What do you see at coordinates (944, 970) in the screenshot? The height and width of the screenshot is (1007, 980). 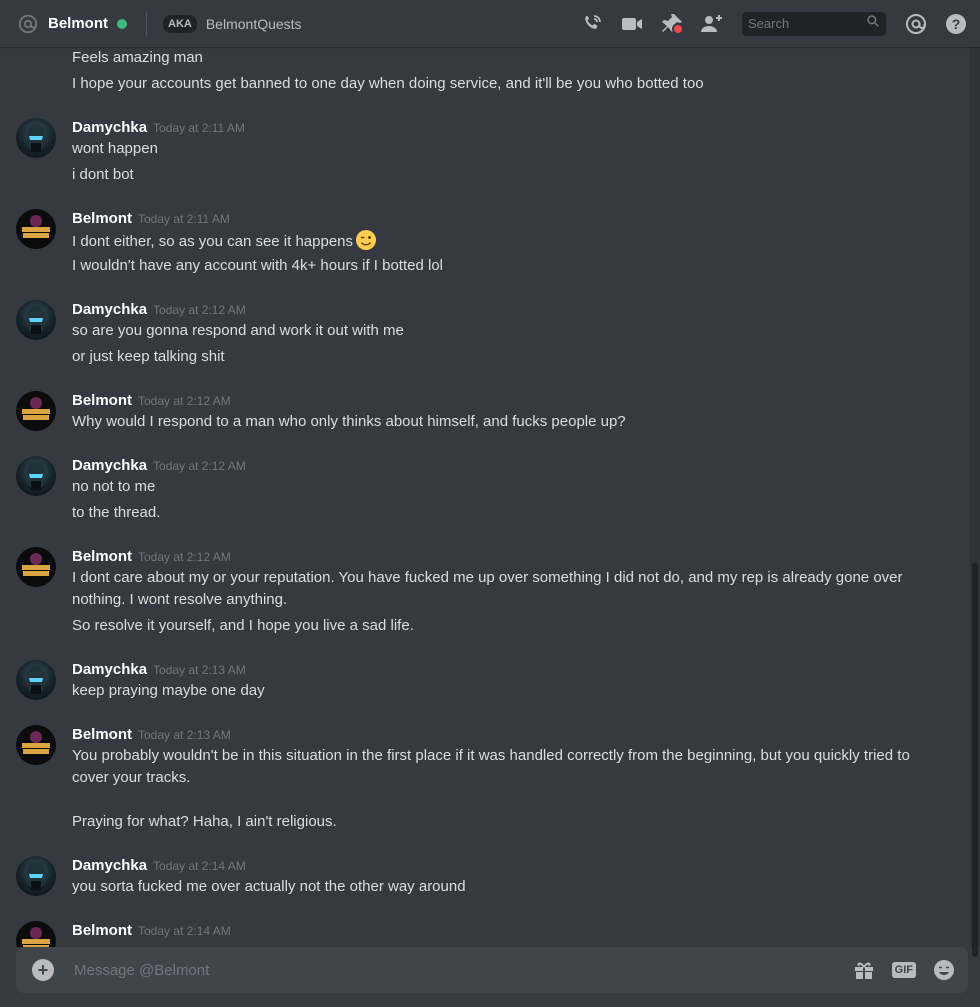 I see `emoji-icon` at bounding box center [944, 970].